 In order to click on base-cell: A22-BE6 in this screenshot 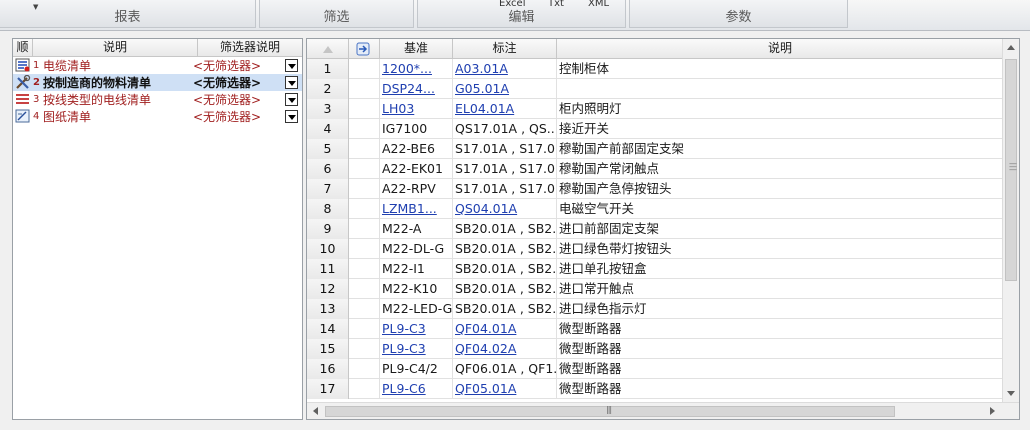, I will do `click(416, 149)`.